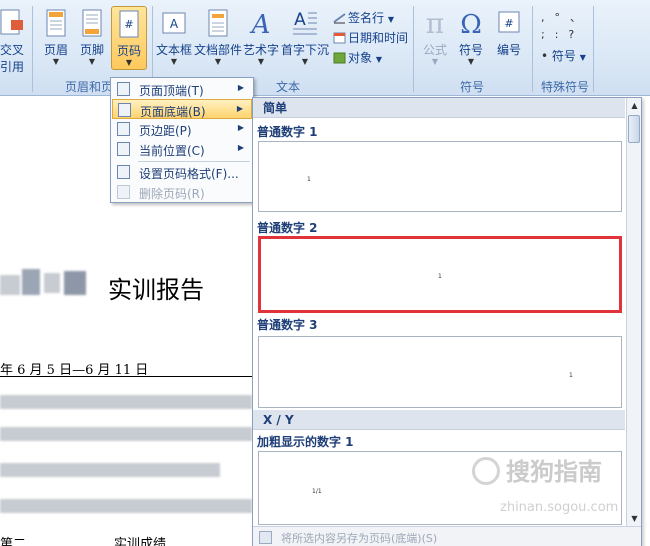 Image resolution: width=650 pixels, height=546 pixels. What do you see at coordinates (633, 312) in the screenshot?
I see `gallery-scrollbar: ▲ ▼` at bounding box center [633, 312].